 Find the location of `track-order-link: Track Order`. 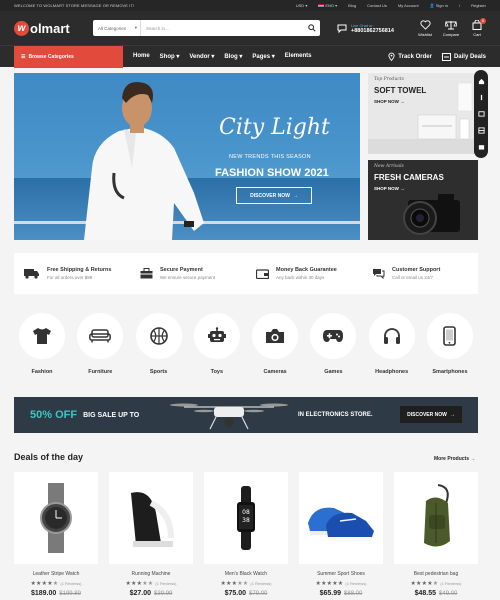

track-order-link: Track Order is located at coordinates (410, 56).